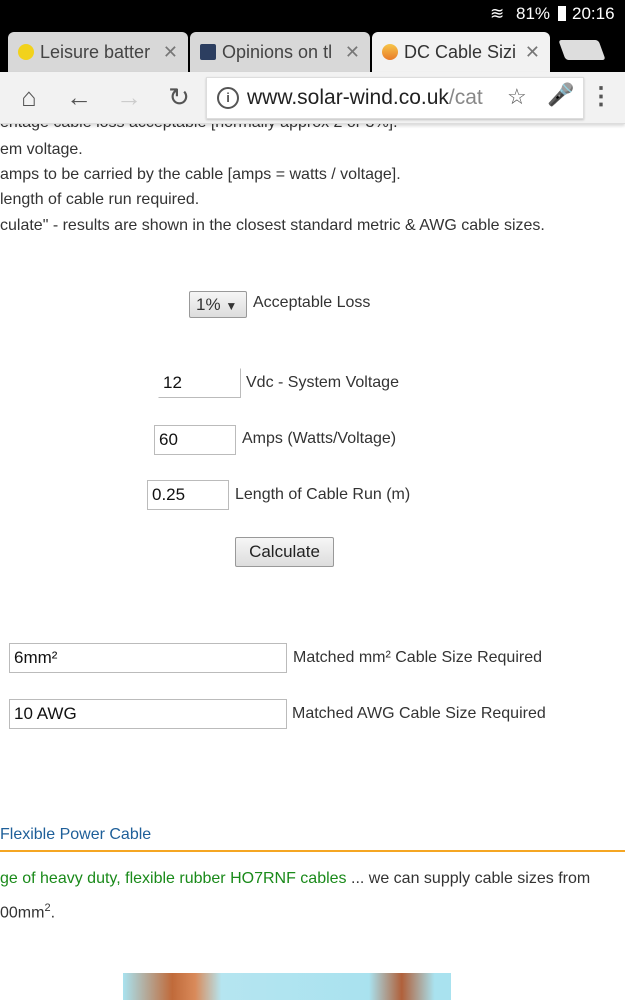  Describe the element at coordinates (312, 302) in the screenshot. I see `loss-label: Acceptable Loss` at that location.